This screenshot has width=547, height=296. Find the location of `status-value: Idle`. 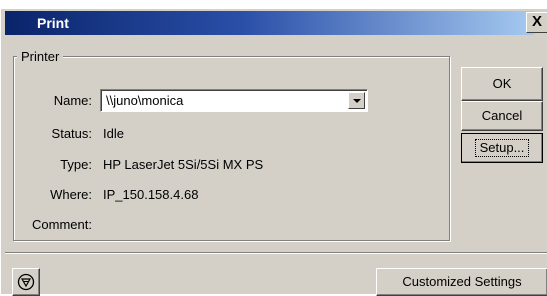

status-value: Idle is located at coordinates (113, 133).